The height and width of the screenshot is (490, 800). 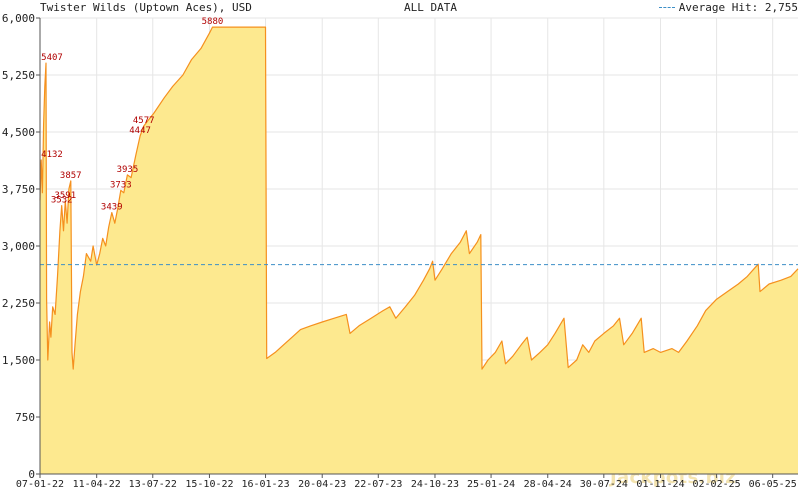 I want to click on x-tick-label: 16-01-23, so click(x=265, y=484).